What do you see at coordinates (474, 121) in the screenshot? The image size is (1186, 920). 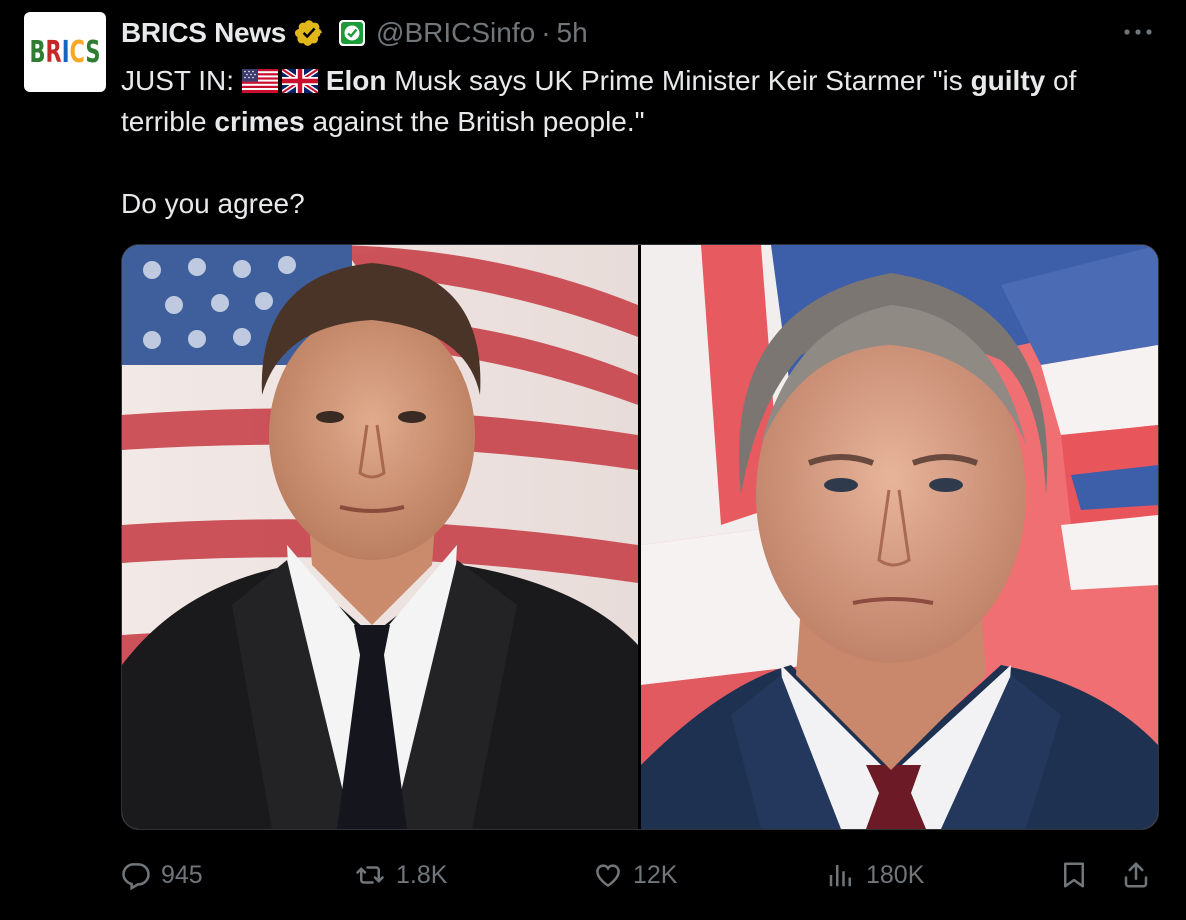 I see `tweet-text-3: against the British people."` at bounding box center [474, 121].